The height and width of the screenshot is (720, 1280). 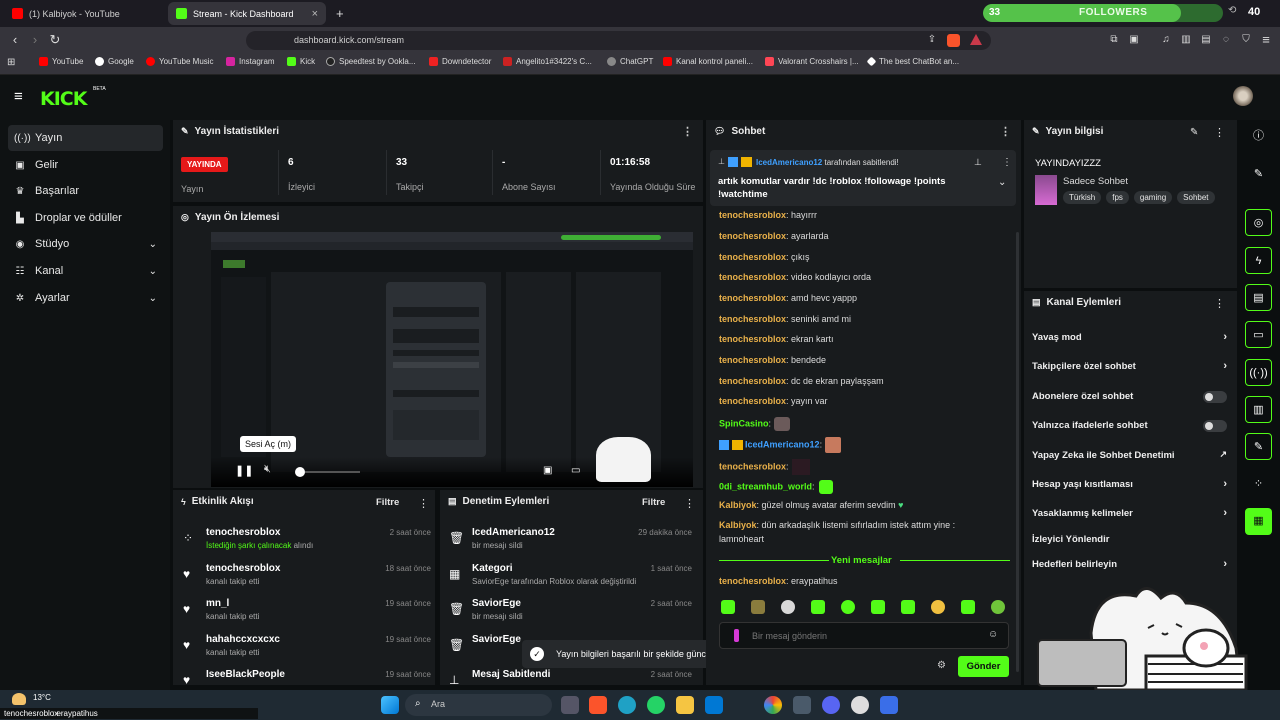 I want to click on chat-icon: ▭, so click(x=1258, y=334).